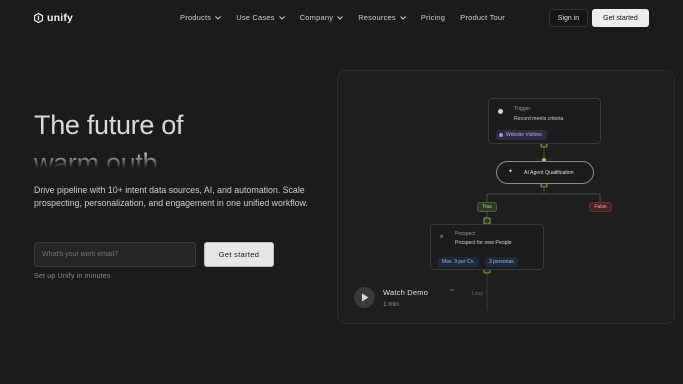 This screenshot has height=384, width=683. What do you see at coordinates (104, 164) in the screenshot?
I see `hero-title-fade` at bounding box center [104, 164].